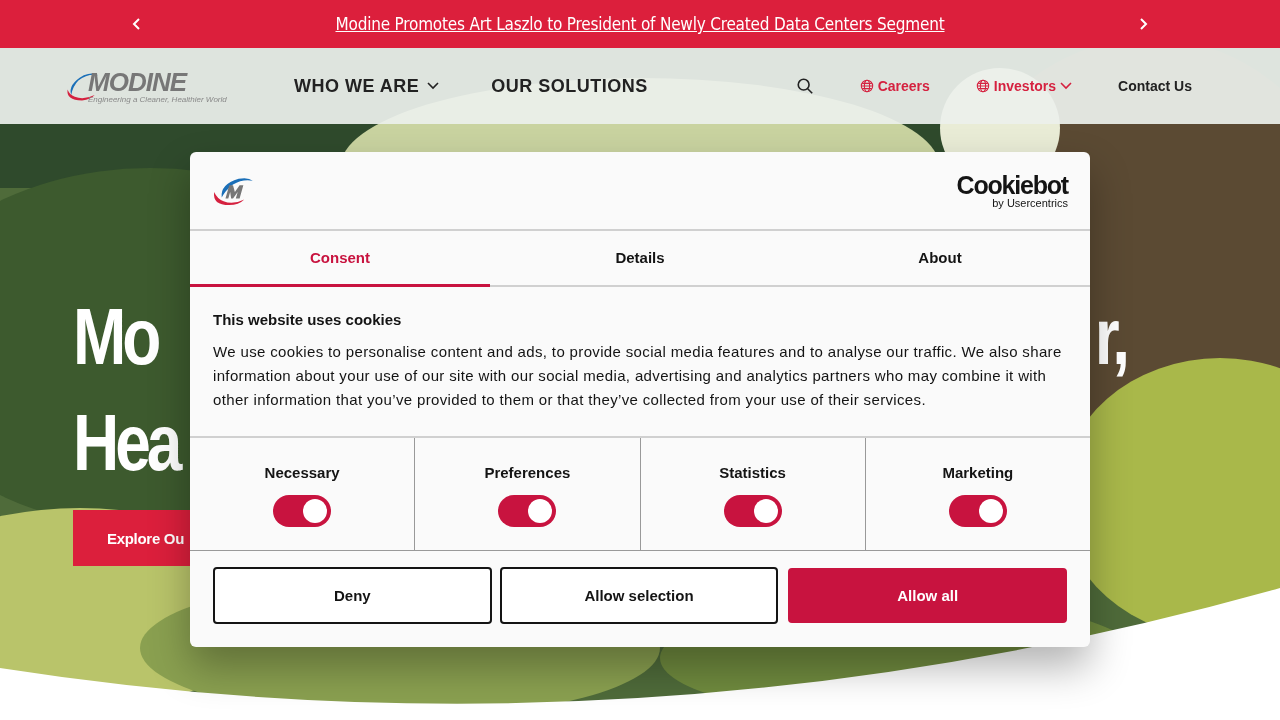 Image resolution: width=1280 pixels, height=720 pixels. What do you see at coordinates (352, 595) in the screenshot?
I see `dialog-button: Deny` at bounding box center [352, 595].